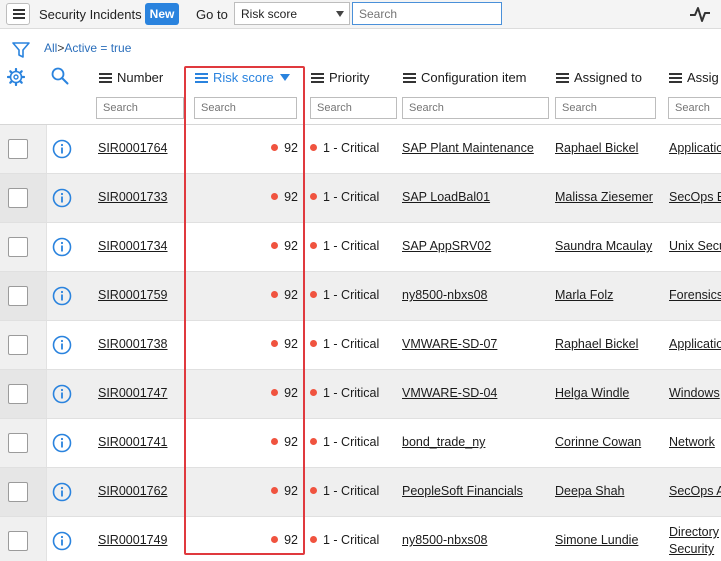  Describe the element at coordinates (449, 344) in the screenshot. I see `configuration-item-link: VMWARE-SD-07` at that location.